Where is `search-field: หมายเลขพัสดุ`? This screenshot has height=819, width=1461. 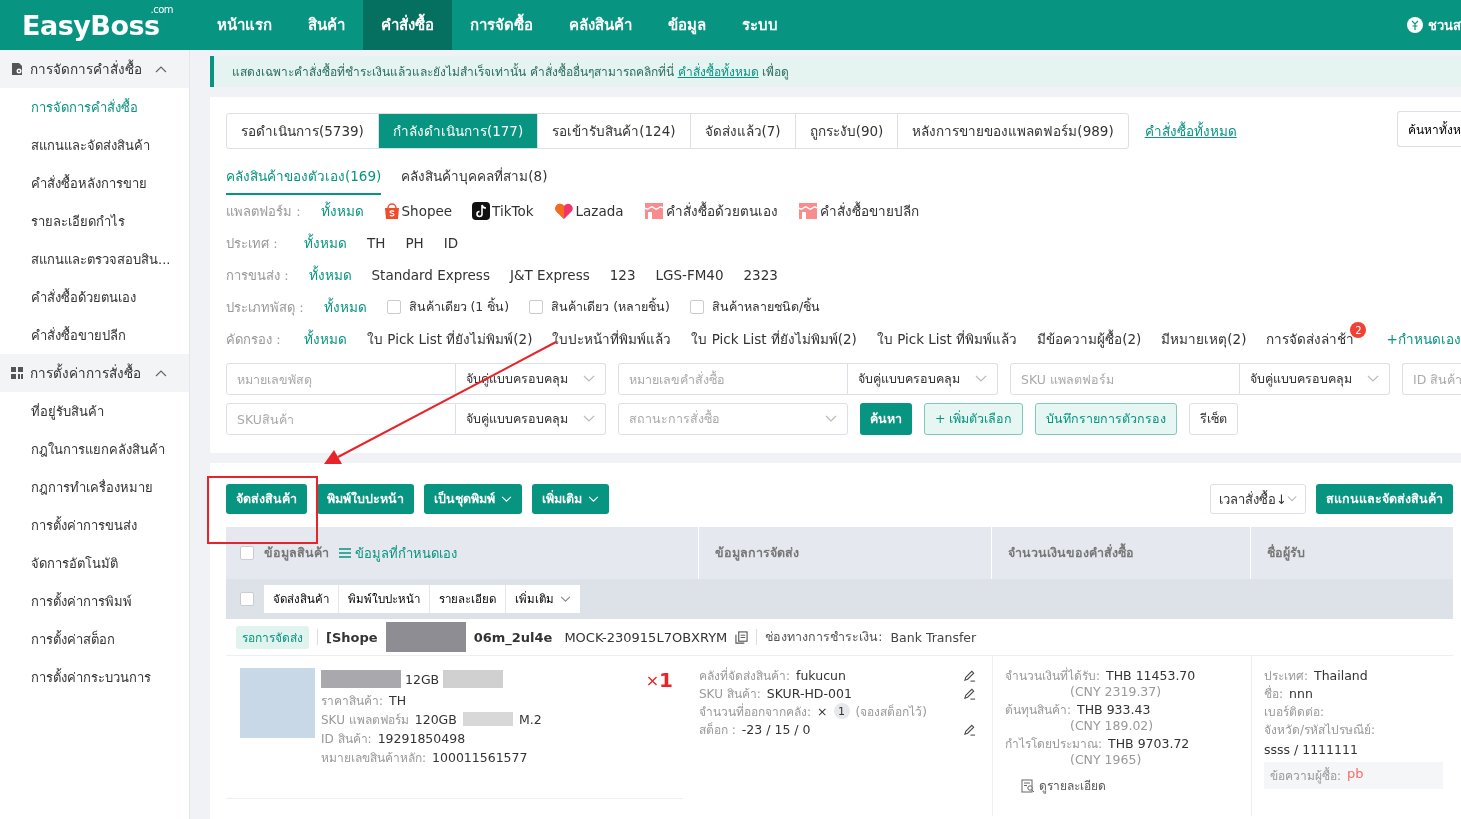
search-field: หมายเลขพัสดุ is located at coordinates (341, 379).